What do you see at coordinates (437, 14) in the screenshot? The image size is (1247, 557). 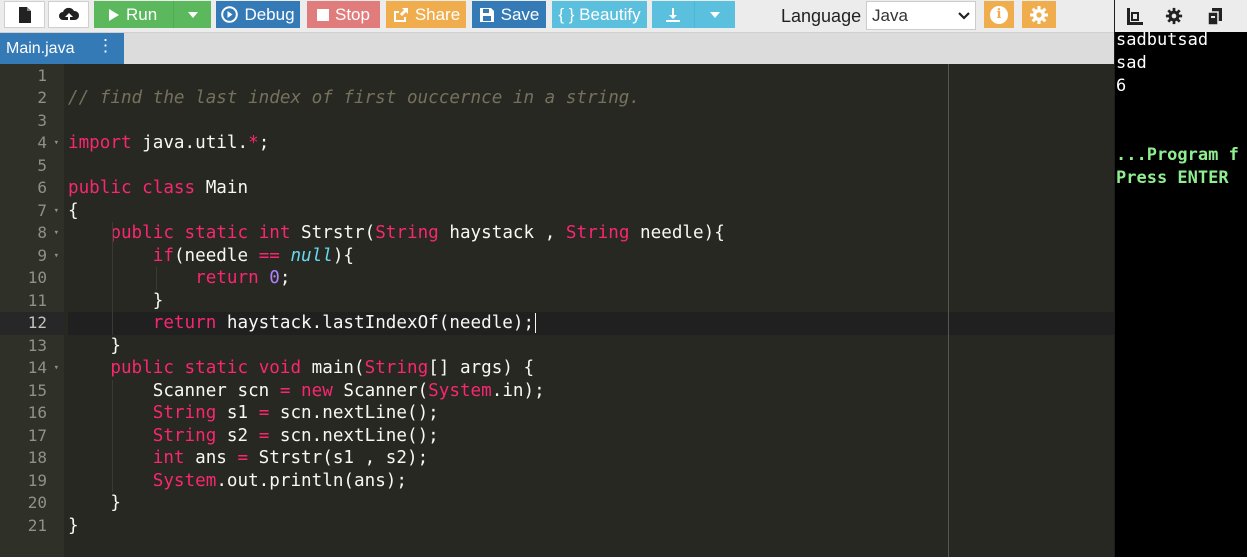 I see `share-label: Share` at bounding box center [437, 14].